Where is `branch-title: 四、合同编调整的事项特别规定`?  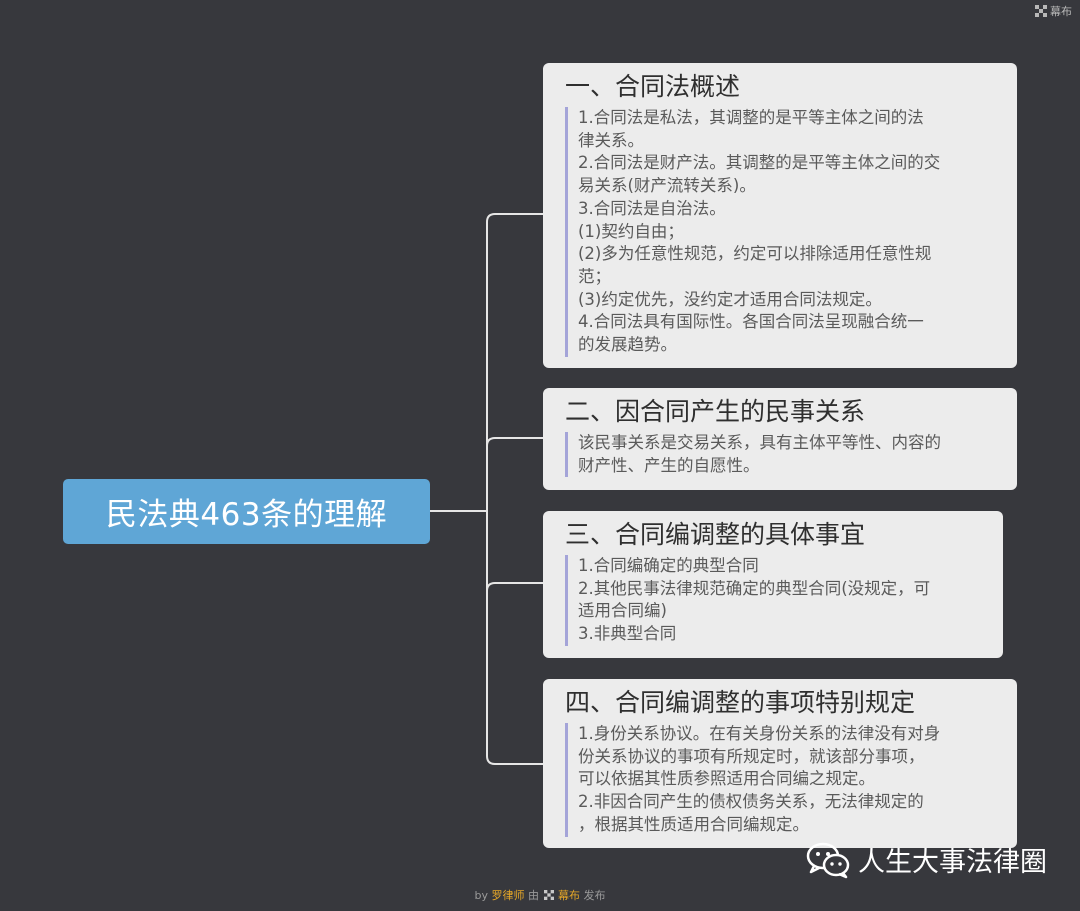 branch-title: 四、合同编调整的事项特别规定 is located at coordinates (740, 702).